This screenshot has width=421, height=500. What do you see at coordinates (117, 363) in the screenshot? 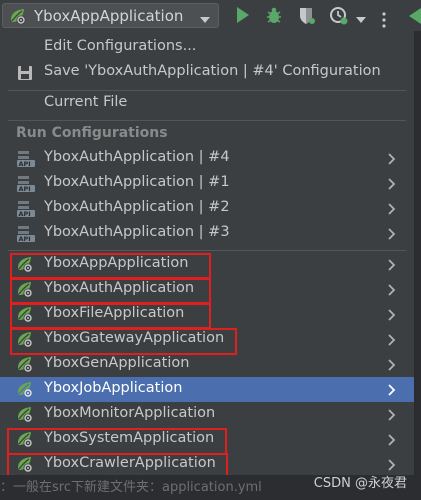
I see `menu-item-label: YboxGenApplication` at bounding box center [117, 363].